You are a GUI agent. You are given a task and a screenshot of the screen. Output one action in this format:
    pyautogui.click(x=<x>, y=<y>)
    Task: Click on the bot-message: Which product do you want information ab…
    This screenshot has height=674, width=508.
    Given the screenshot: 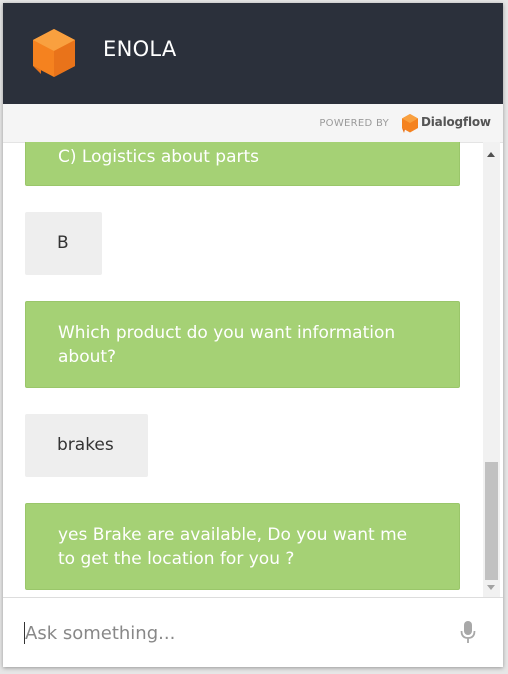 What is the action you would take?
    pyautogui.click(x=242, y=344)
    